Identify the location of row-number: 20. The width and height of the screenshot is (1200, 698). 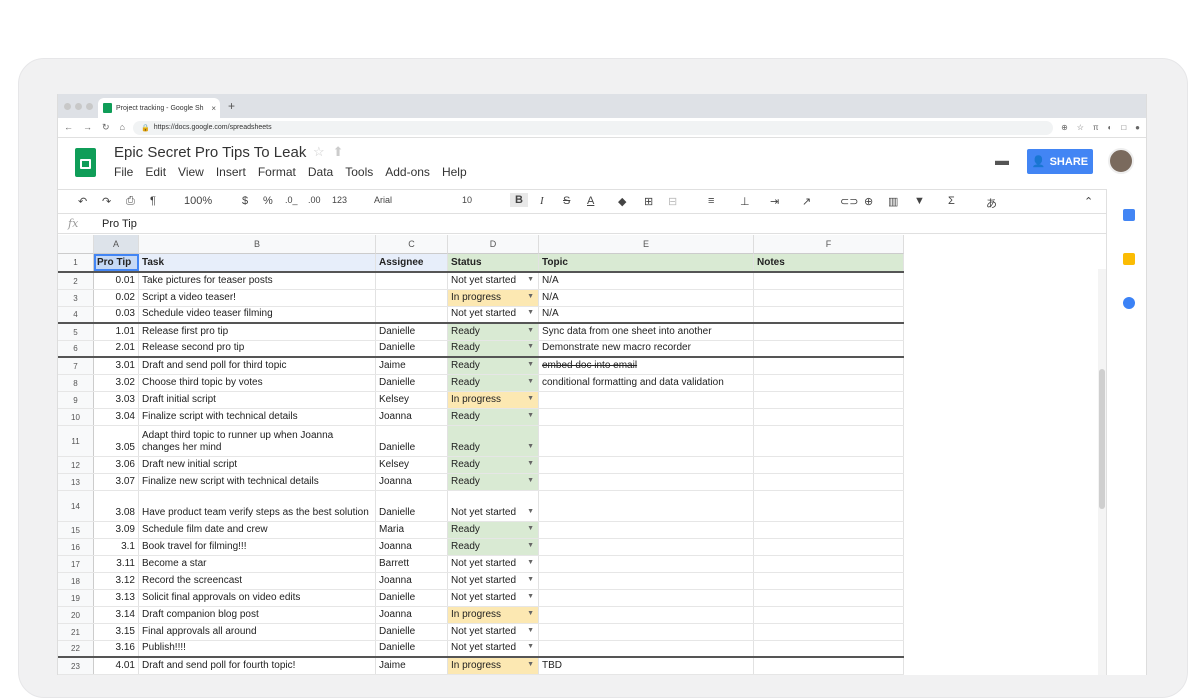
(76, 615).